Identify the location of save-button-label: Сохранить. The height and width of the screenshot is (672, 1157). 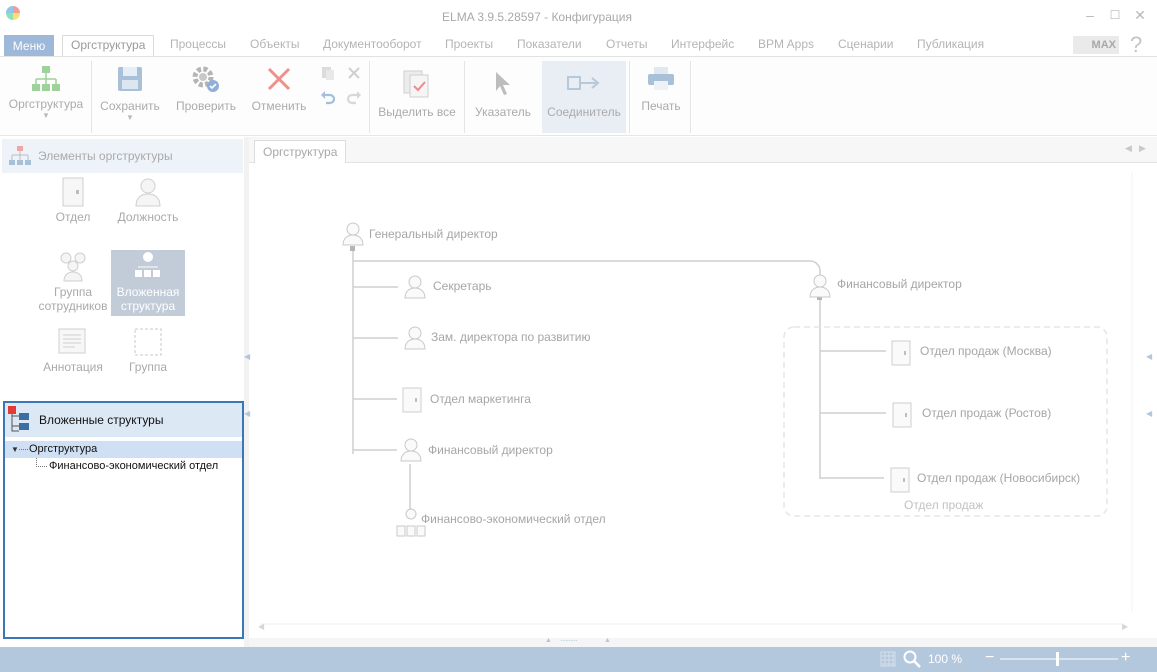
(130, 106).